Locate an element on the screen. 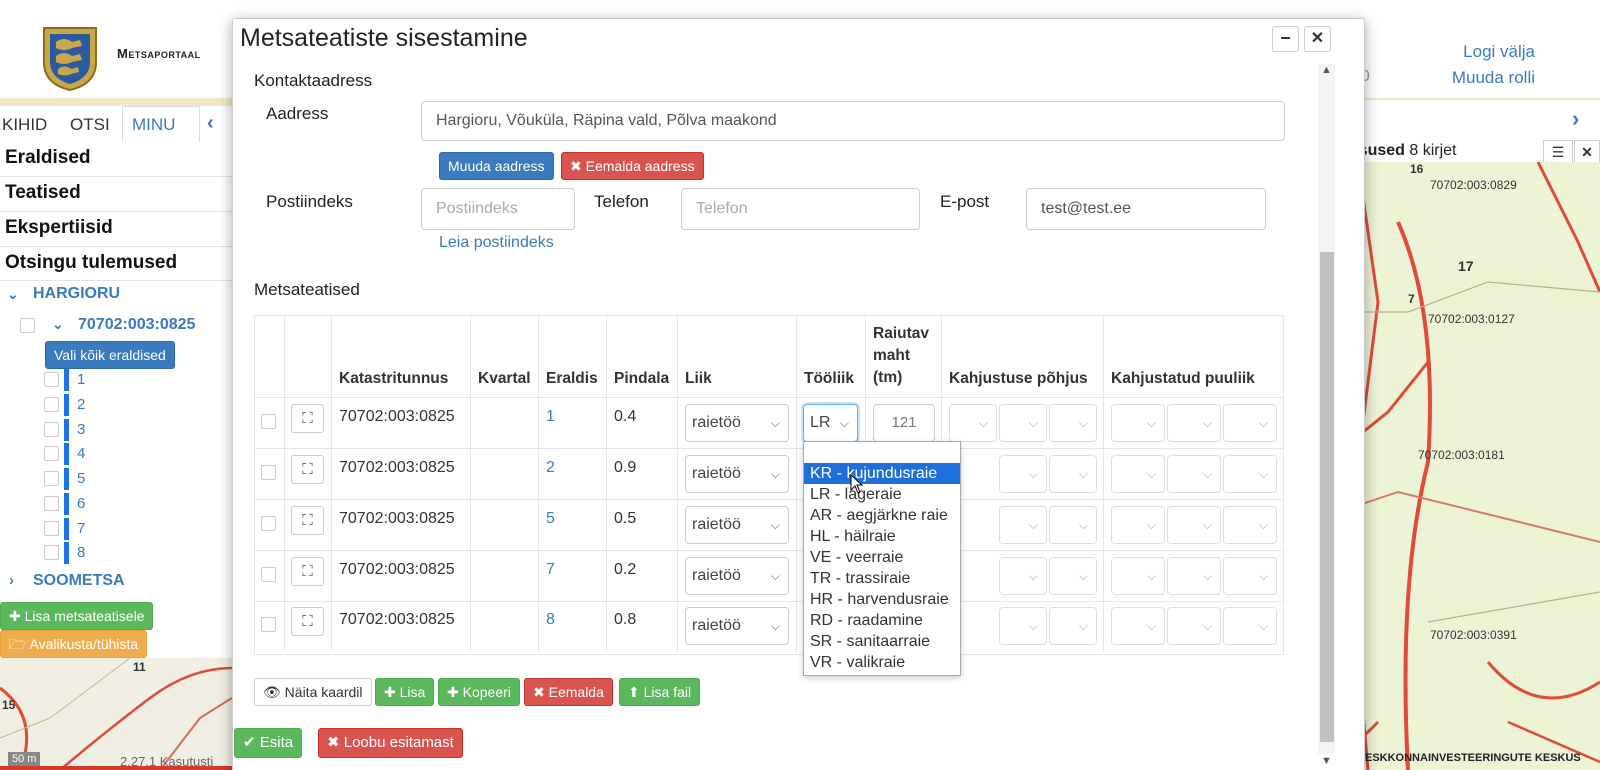 Image resolution: width=1600 pixels, height=770 pixels. tab-otsi: OTSI is located at coordinates (90, 125).